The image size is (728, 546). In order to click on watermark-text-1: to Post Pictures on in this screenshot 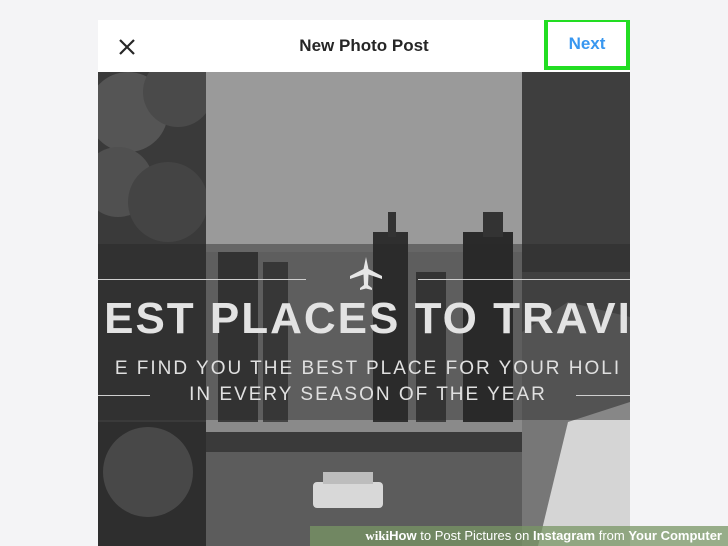, I will do `click(474, 535)`.